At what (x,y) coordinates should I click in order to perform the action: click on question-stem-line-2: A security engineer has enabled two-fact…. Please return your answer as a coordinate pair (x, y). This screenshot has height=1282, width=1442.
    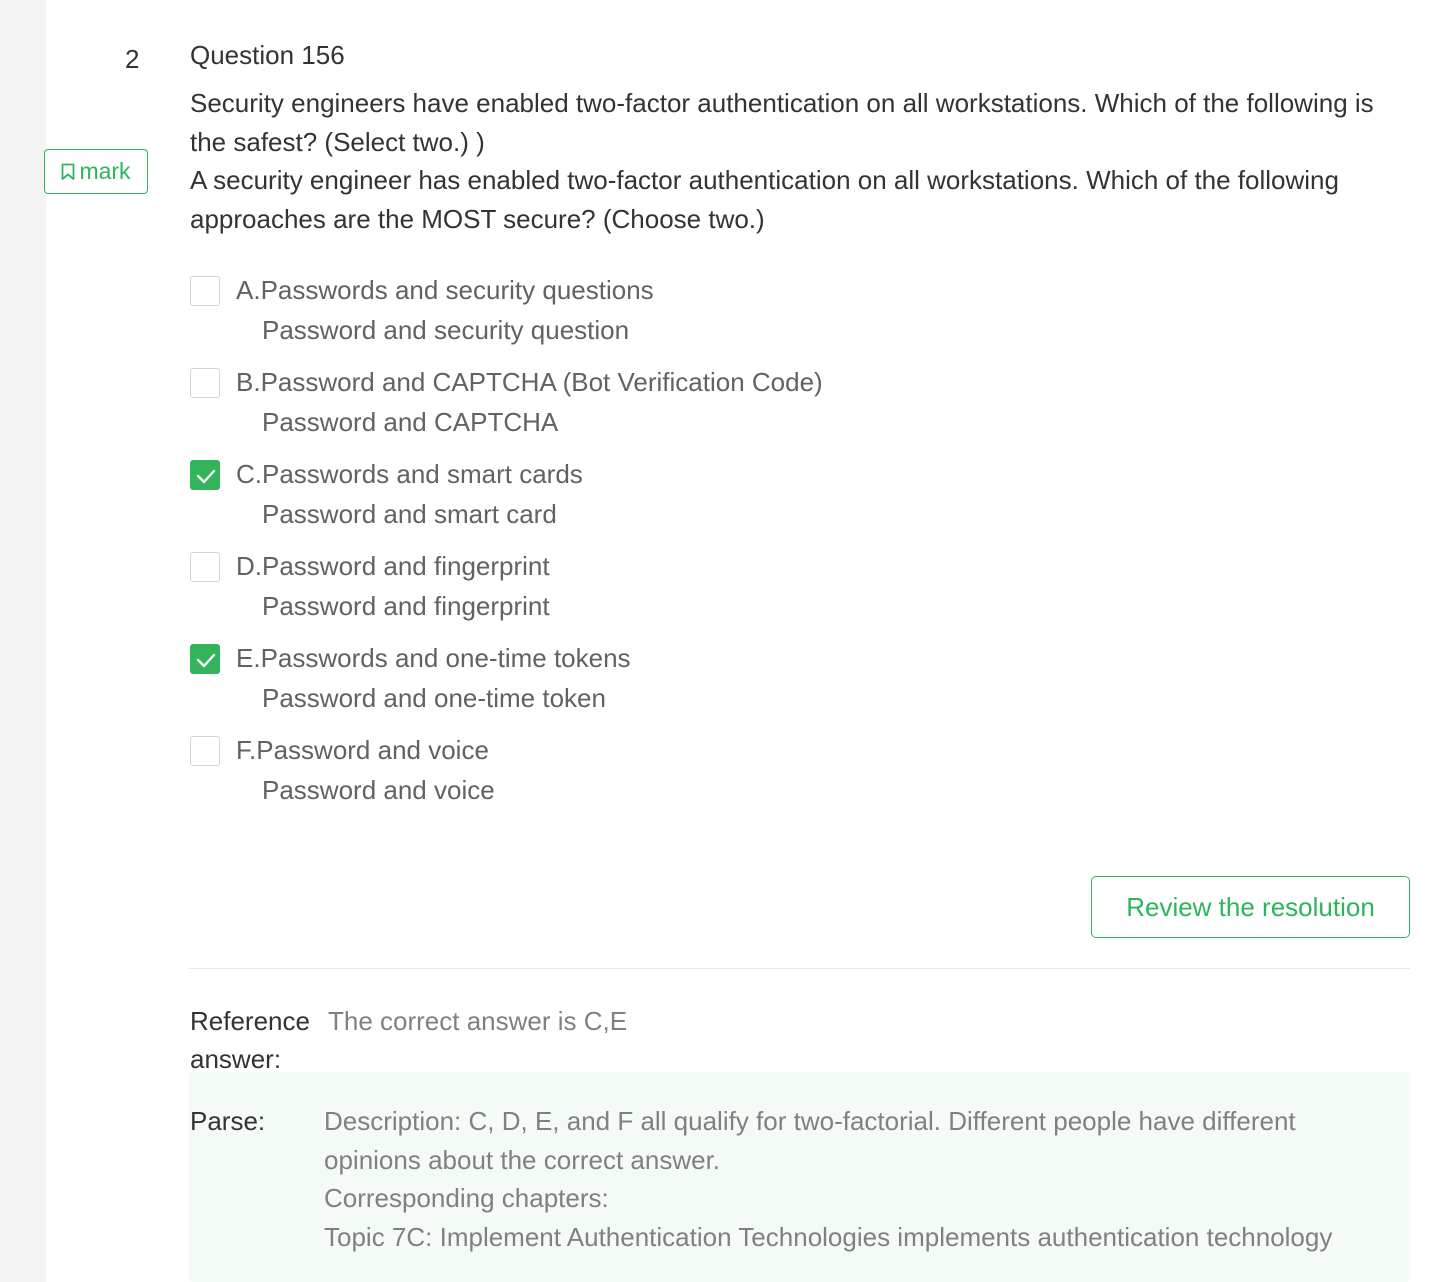
    Looking at the image, I should click on (764, 199).